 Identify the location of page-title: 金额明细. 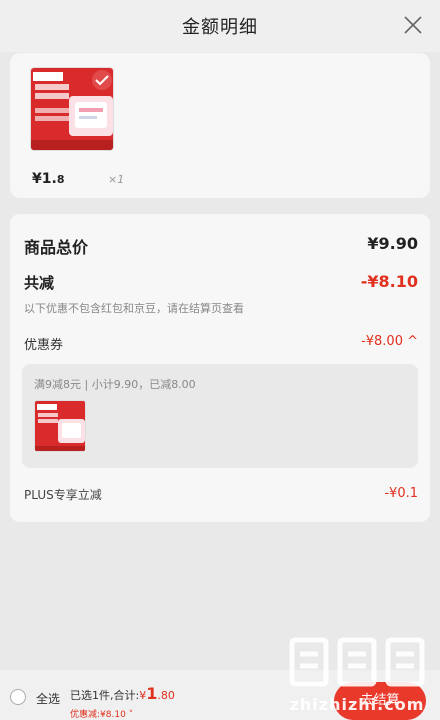
(220, 27).